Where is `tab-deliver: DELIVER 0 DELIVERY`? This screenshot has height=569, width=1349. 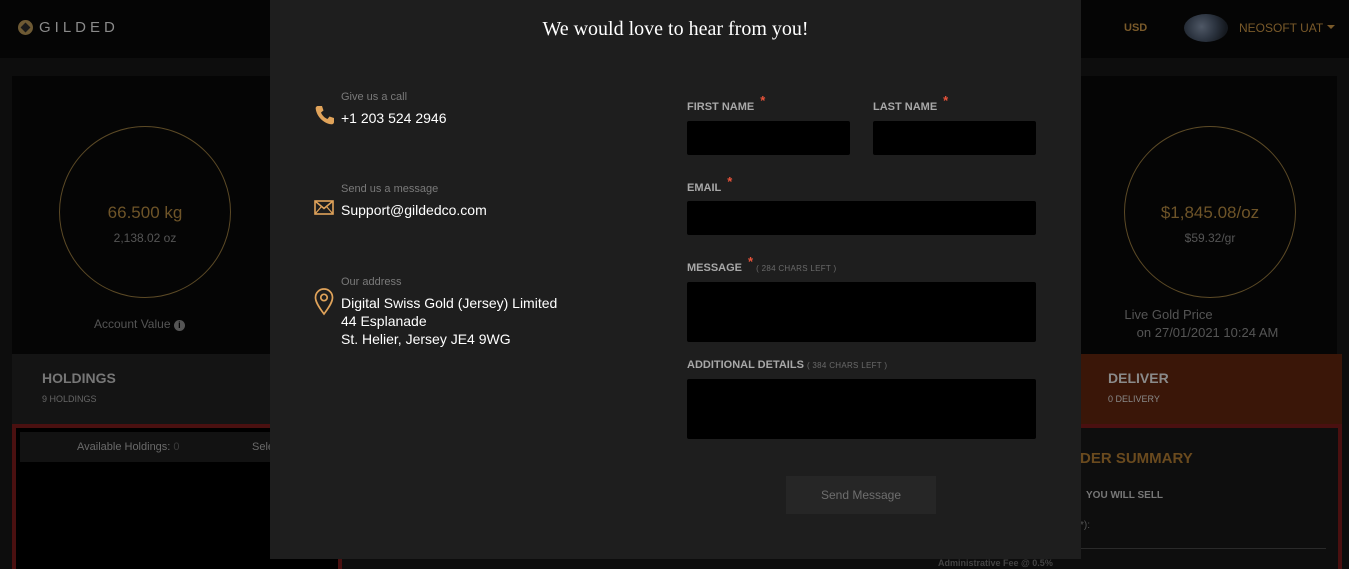
tab-deliver: DELIVER 0 DELIVERY is located at coordinates (1211, 389).